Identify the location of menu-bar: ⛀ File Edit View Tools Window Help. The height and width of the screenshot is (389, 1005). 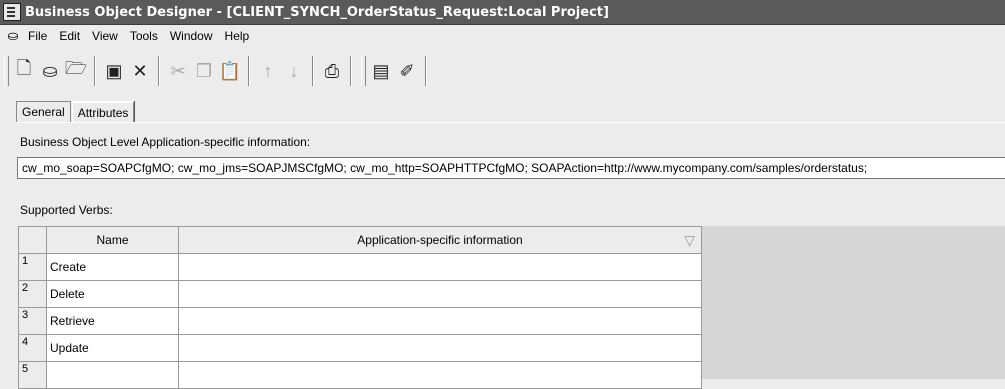
(502, 36).